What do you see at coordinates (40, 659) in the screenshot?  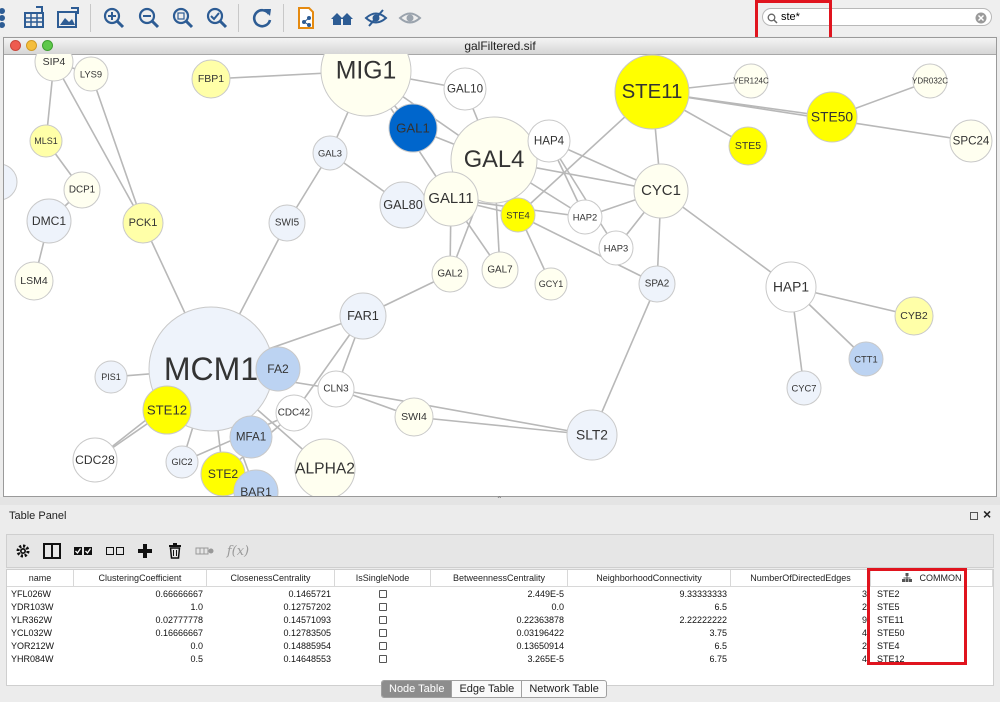 I see `cell-name: YHR084W` at bounding box center [40, 659].